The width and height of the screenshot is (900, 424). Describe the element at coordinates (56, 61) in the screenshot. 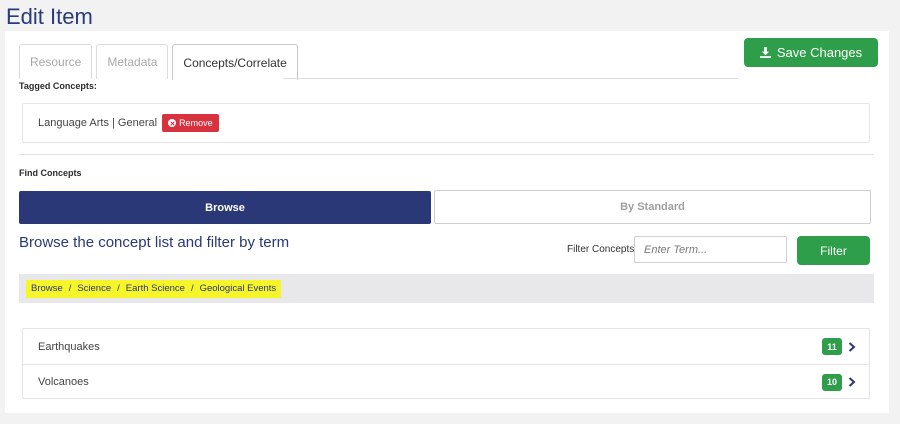

I see `tab-resource: Resource` at that location.